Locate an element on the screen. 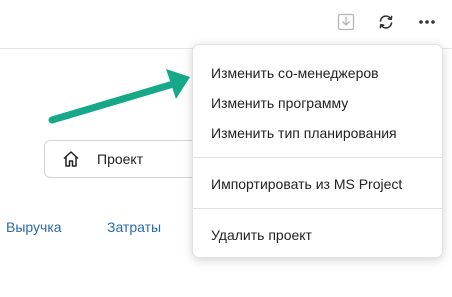 This screenshot has width=452, height=297. tab-costs: Затраты is located at coordinates (134, 227).